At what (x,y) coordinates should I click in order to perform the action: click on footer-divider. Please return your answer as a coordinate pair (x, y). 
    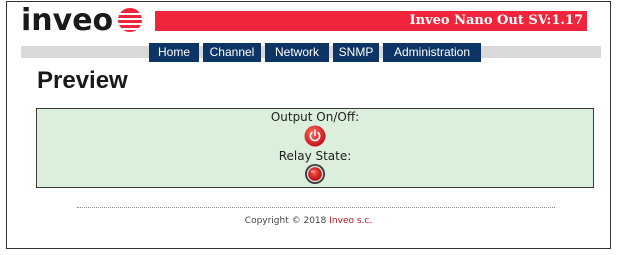
    Looking at the image, I should click on (316, 207).